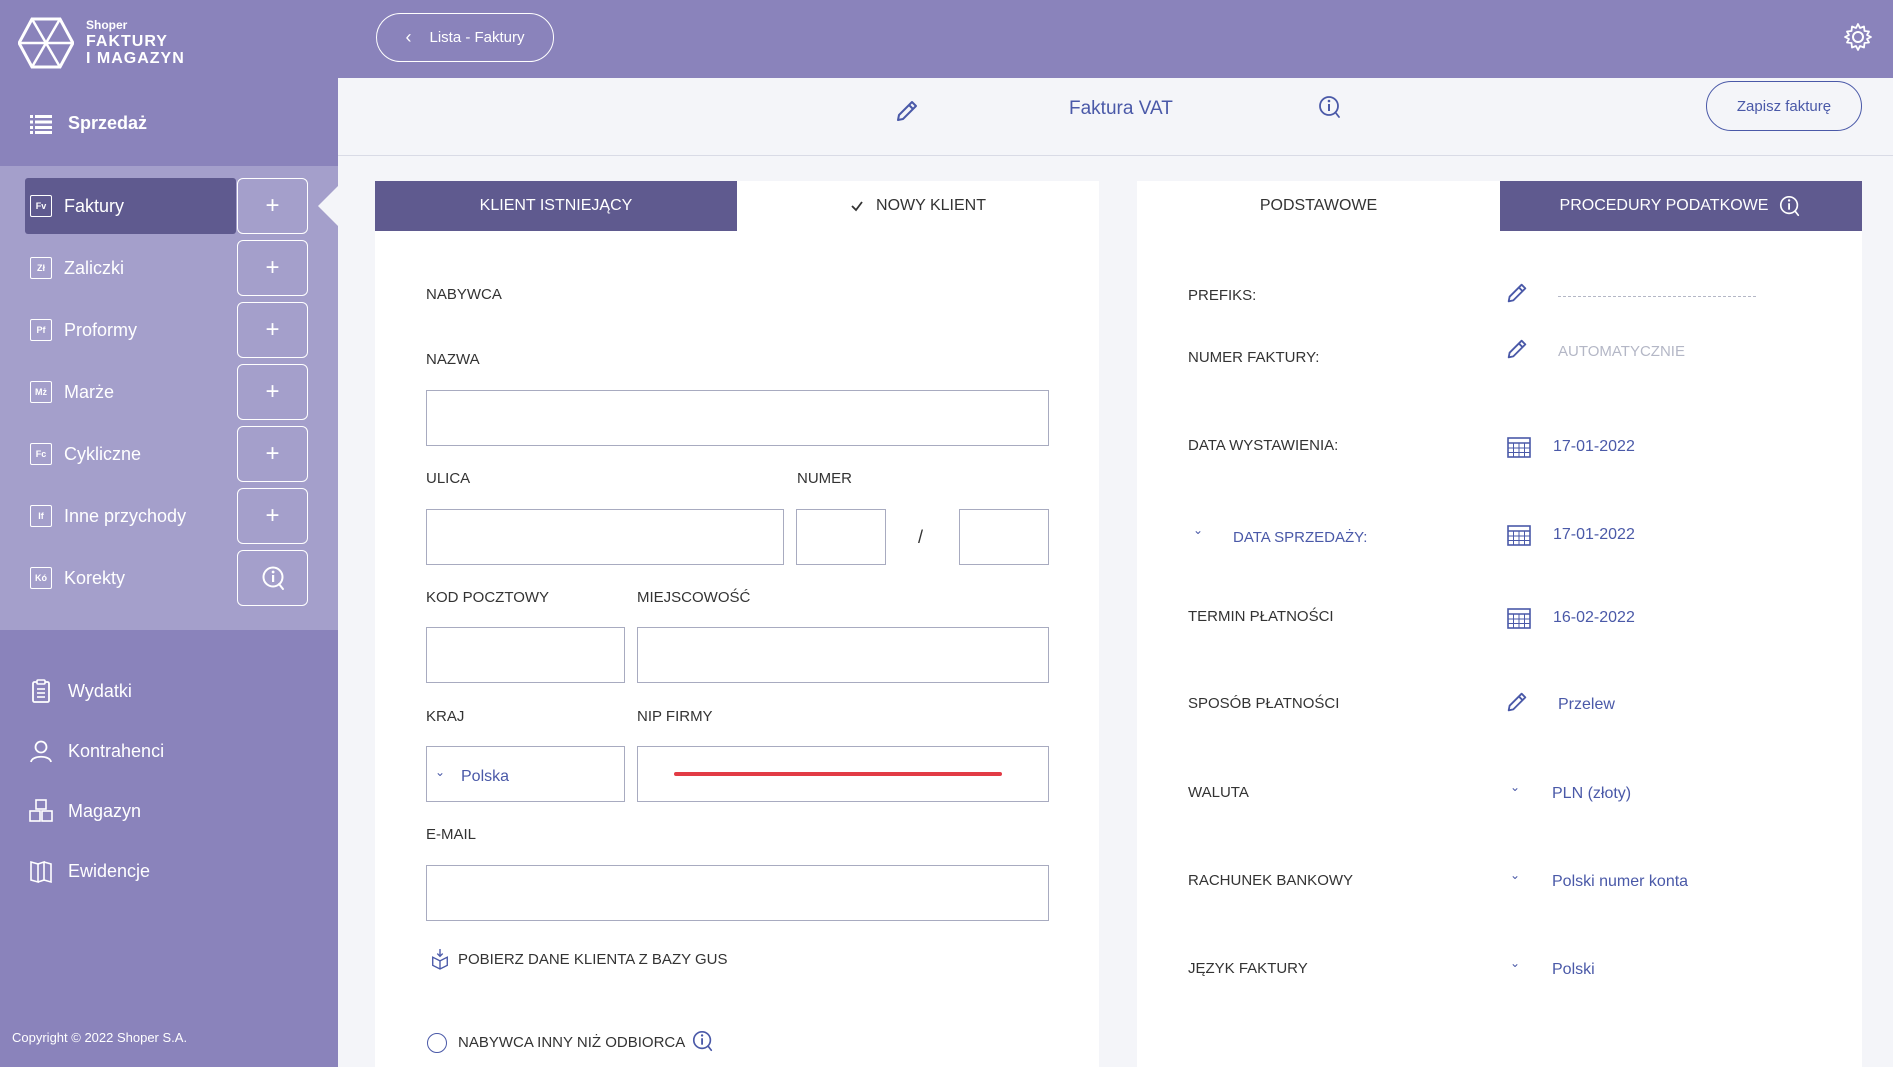 Image resolution: width=1893 pixels, height=1067 pixels. Describe the element at coordinates (1263, 445) in the screenshot. I see `issue-date-label: DATA WYSTAWIENIA:` at that location.